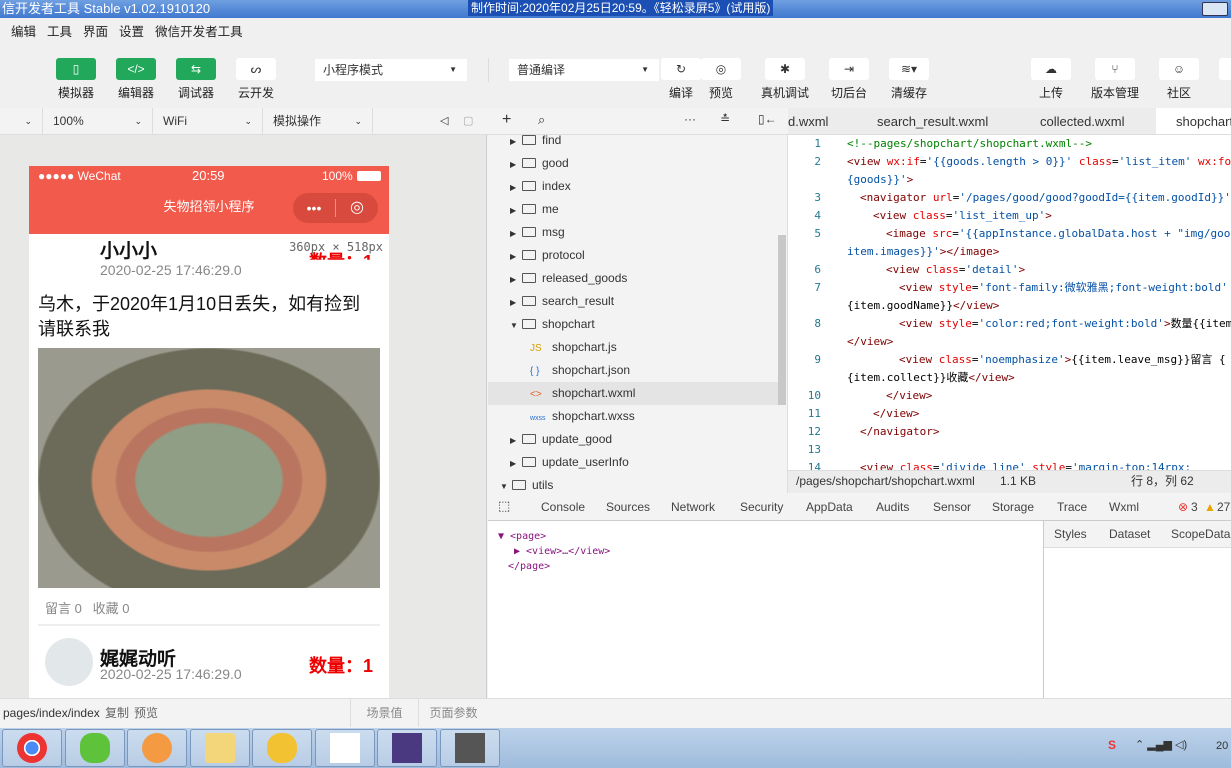 The image size is (1231, 768). I want to click on tree-node-view: ▶ <view>…</view>, so click(562, 551).